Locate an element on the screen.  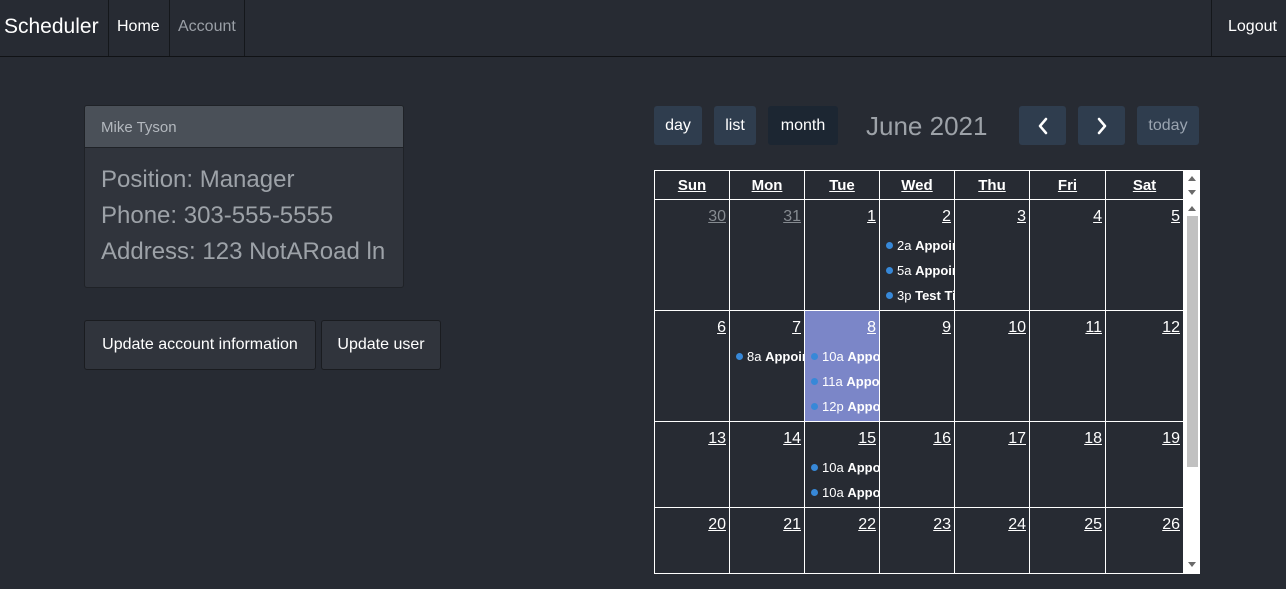
scroll-up-icon is located at coordinates (1192, 208).